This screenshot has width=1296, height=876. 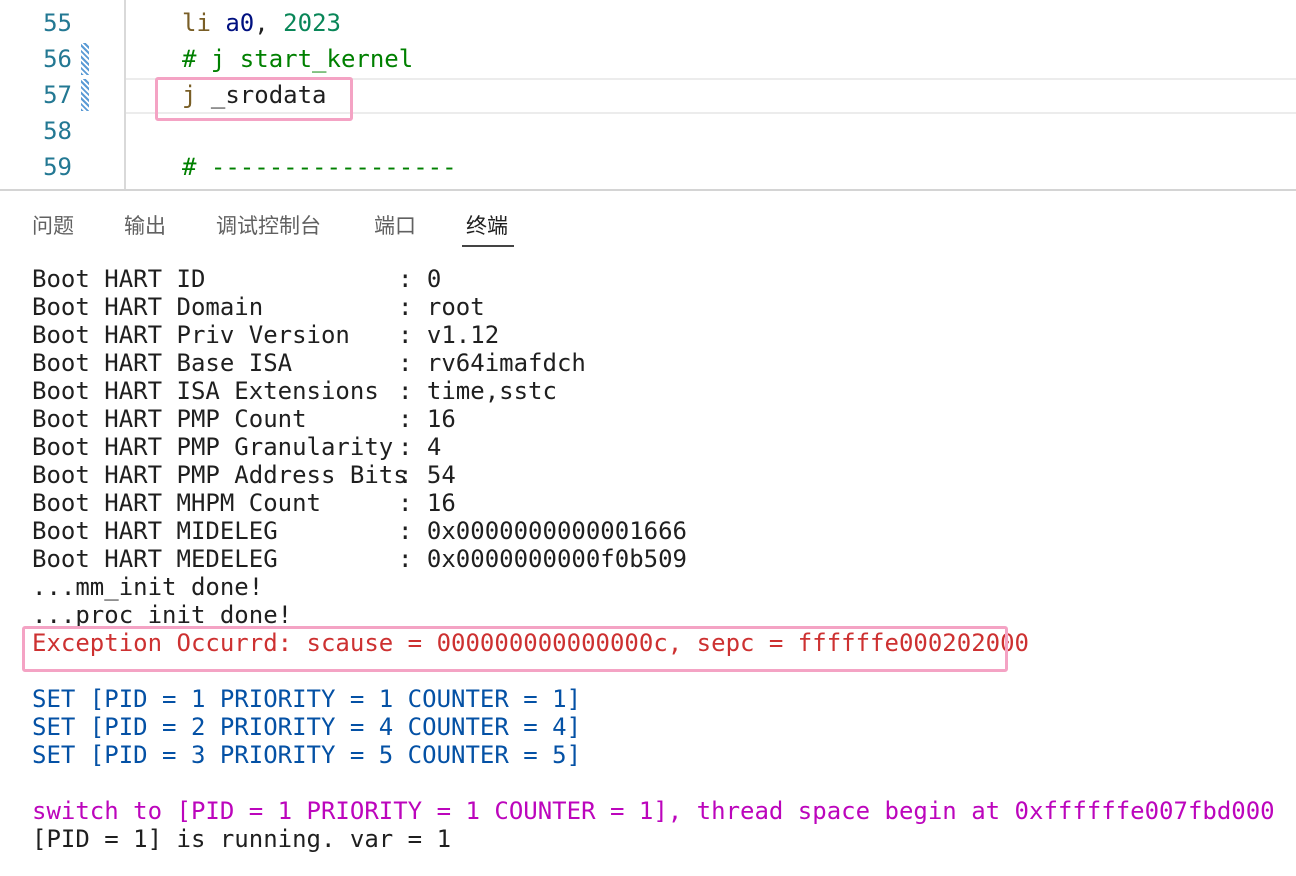 What do you see at coordinates (220, 475) in the screenshot?
I see `boot-info-label: Boot HART PMP Address Bits` at bounding box center [220, 475].